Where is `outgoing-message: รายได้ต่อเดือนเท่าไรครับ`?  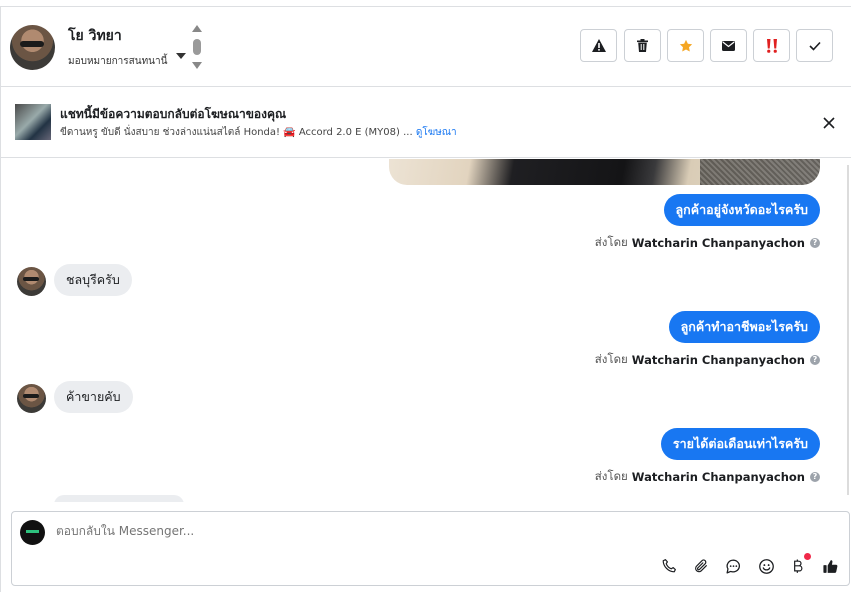 outgoing-message: รายได้ต่อเดือนเท่าไรครับ is located at coordinates (740, 444).